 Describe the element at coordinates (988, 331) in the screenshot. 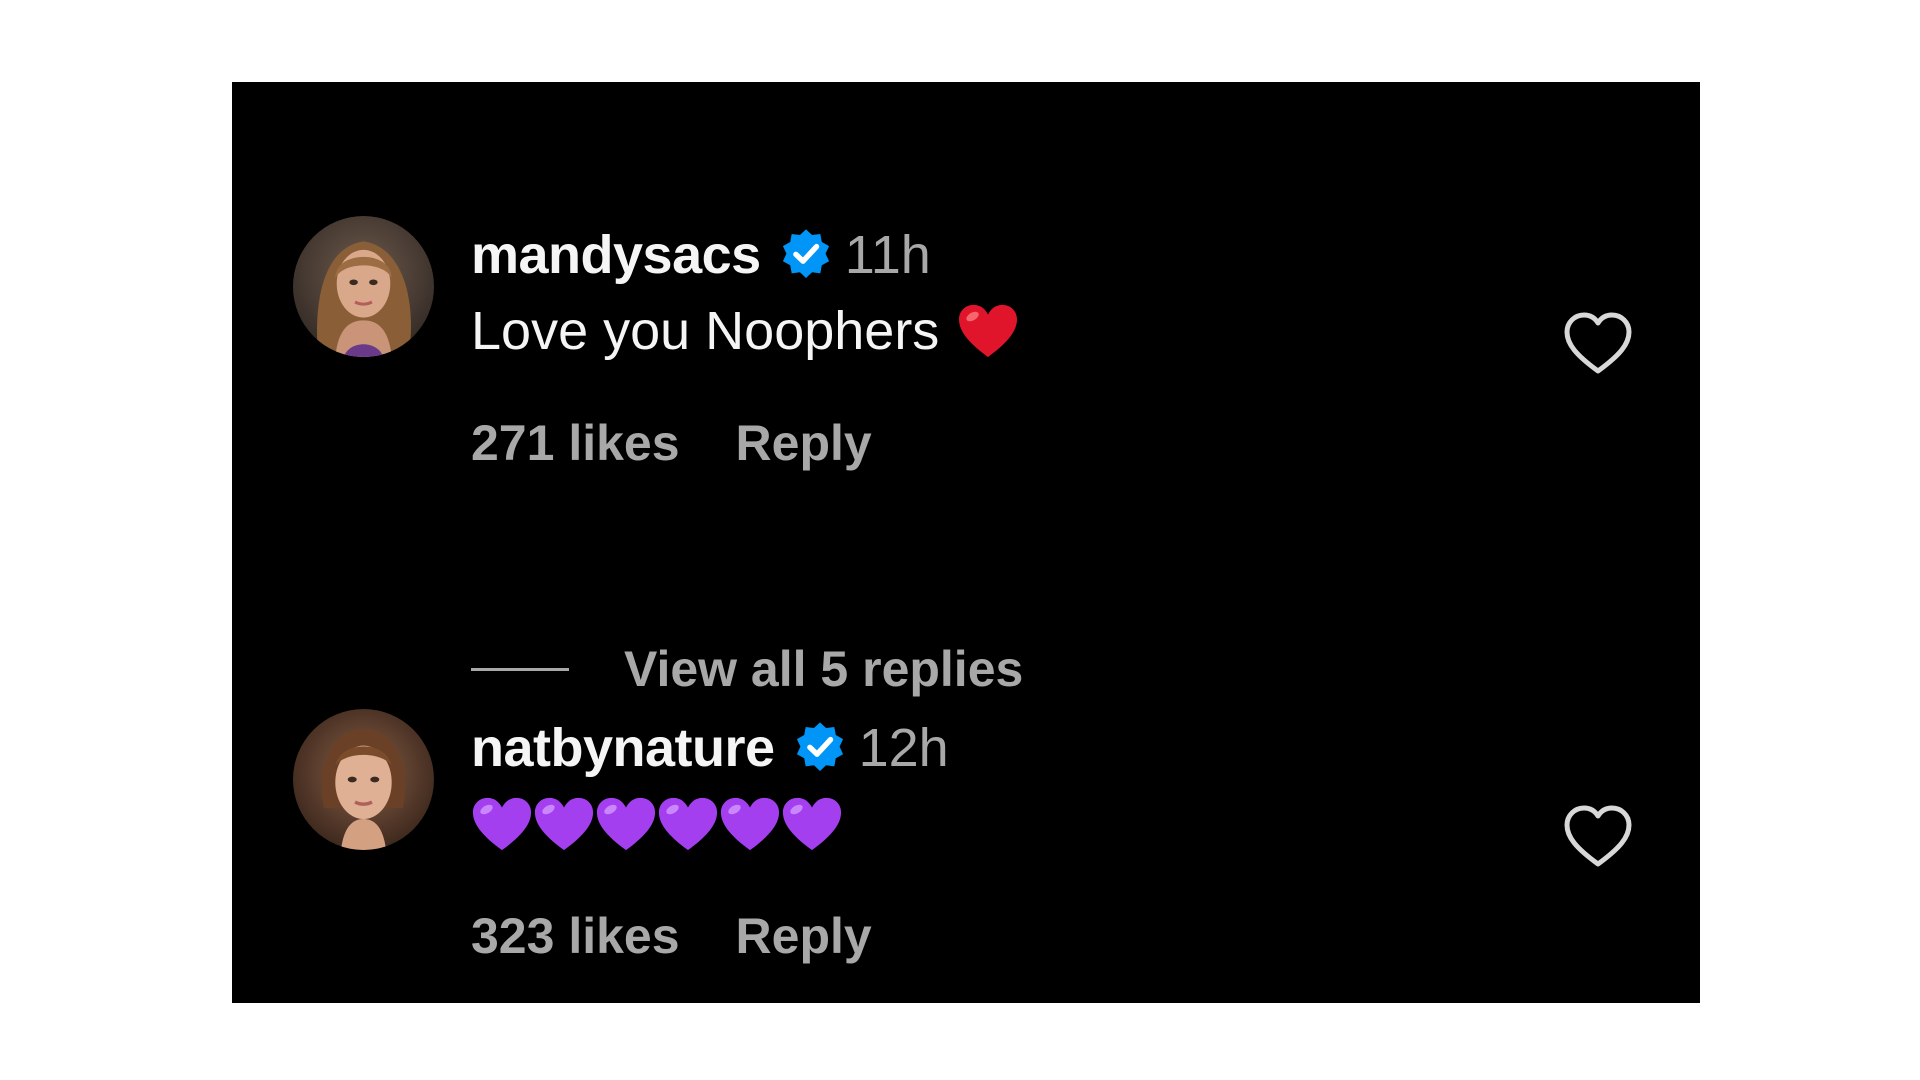

I see `red-heart-emoji` at that location.